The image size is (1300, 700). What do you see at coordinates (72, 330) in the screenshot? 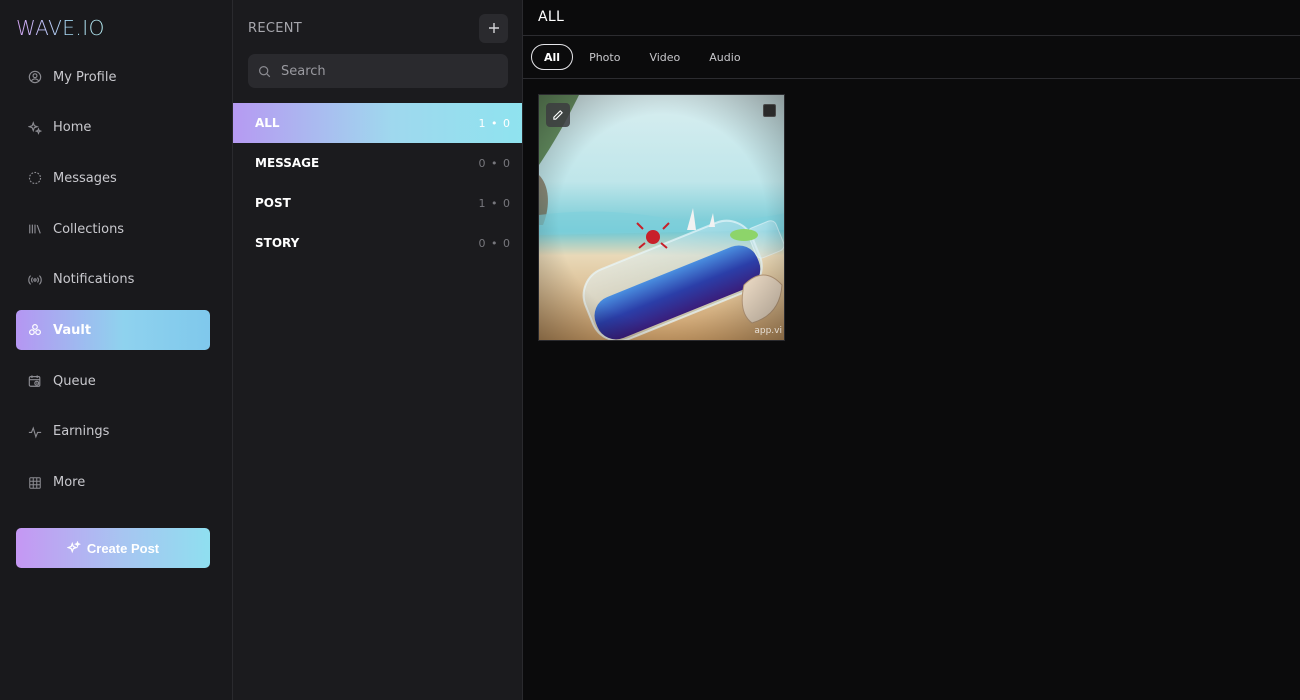
I see `sidebar-item-label: Vault` at bounding box center [72, 330].